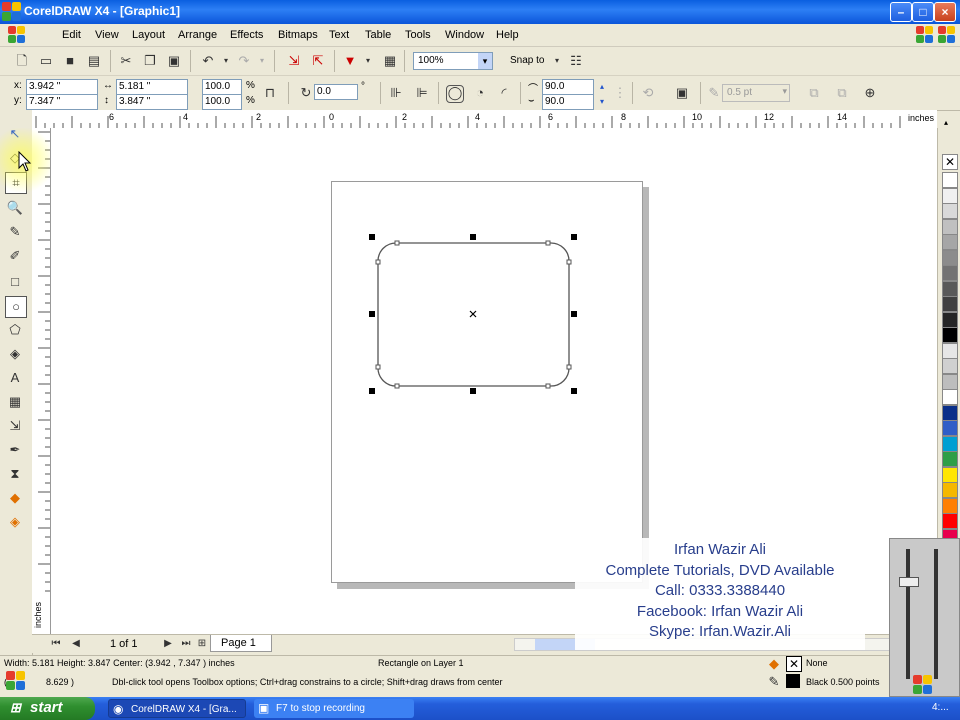 Image resolution: width=960 pixels, height=720 pixels. Describe the element at coordinates (246, 35) in the screenshot. I see `menu-effects: Effects` at that location.